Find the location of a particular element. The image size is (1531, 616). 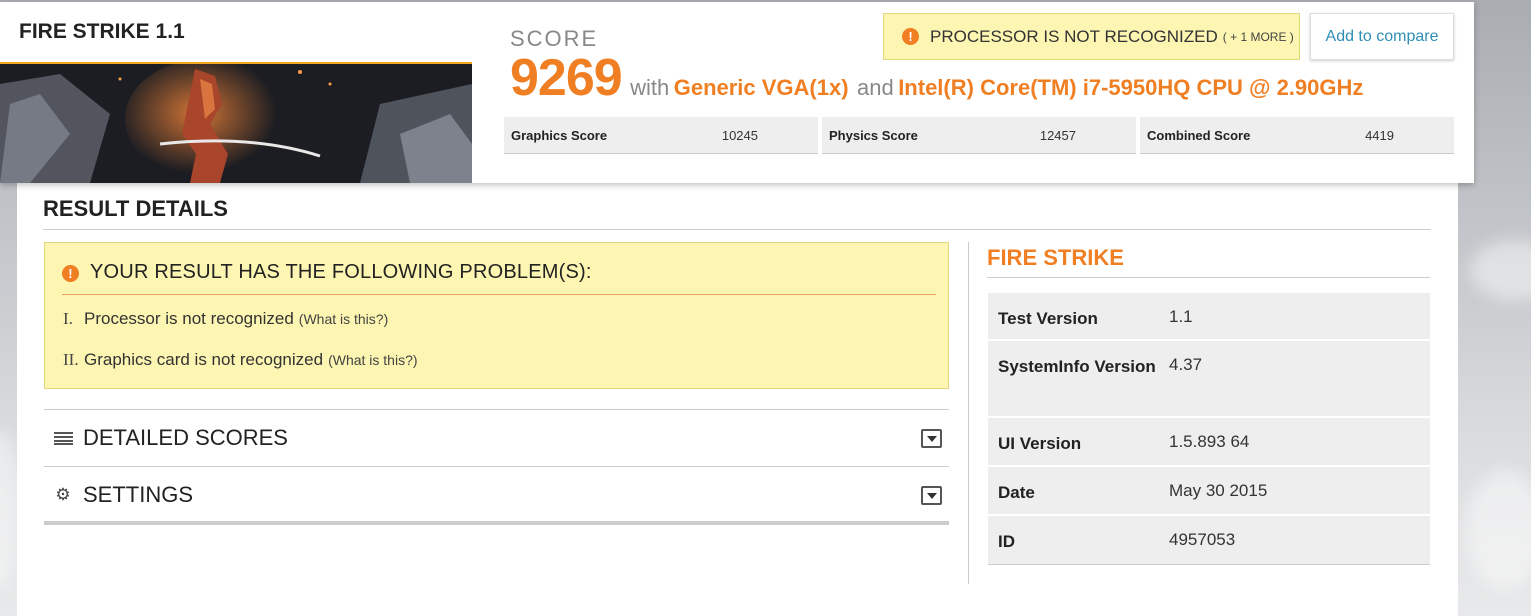

with-text: with is located at coordinates (650, 87).